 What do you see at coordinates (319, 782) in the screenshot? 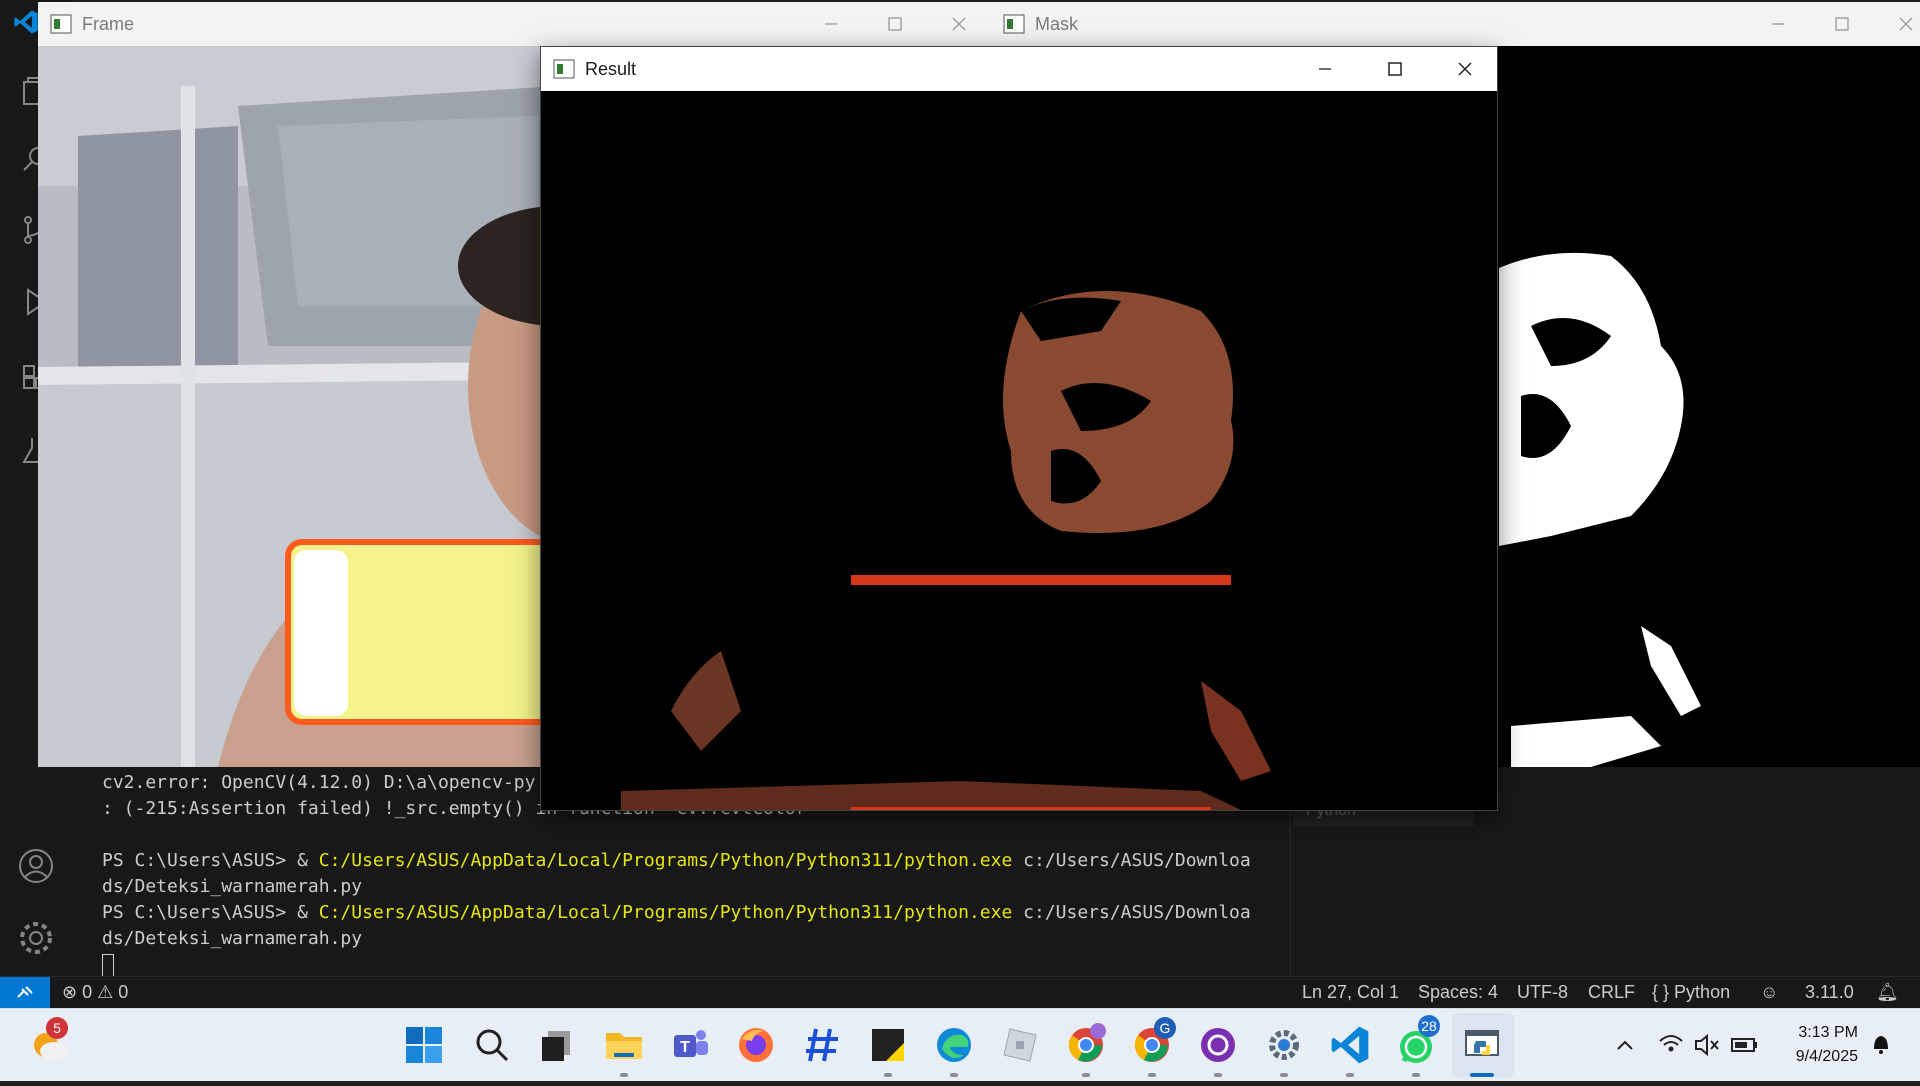
I see `terminal-line: cv2.error: OpenCV(4.12.0) D:\a\opencv-py` at bounding box center [319, 782].